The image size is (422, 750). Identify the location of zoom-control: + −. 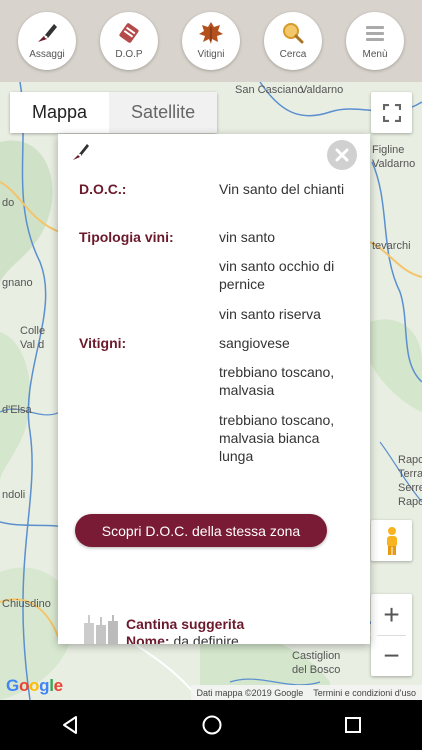
(391, 635).